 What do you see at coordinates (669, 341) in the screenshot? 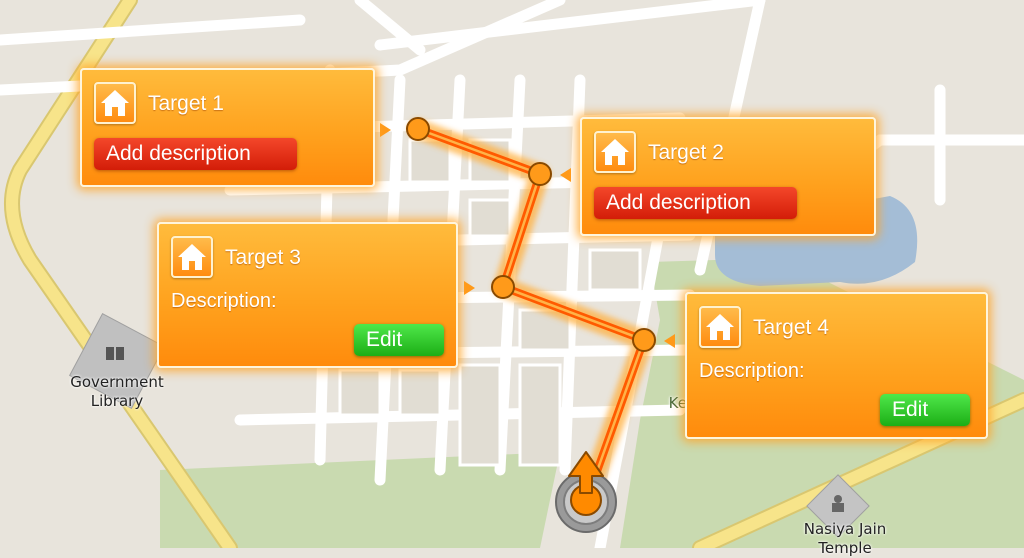
I see `target-4-pointer` at bounding box center [669, 341].